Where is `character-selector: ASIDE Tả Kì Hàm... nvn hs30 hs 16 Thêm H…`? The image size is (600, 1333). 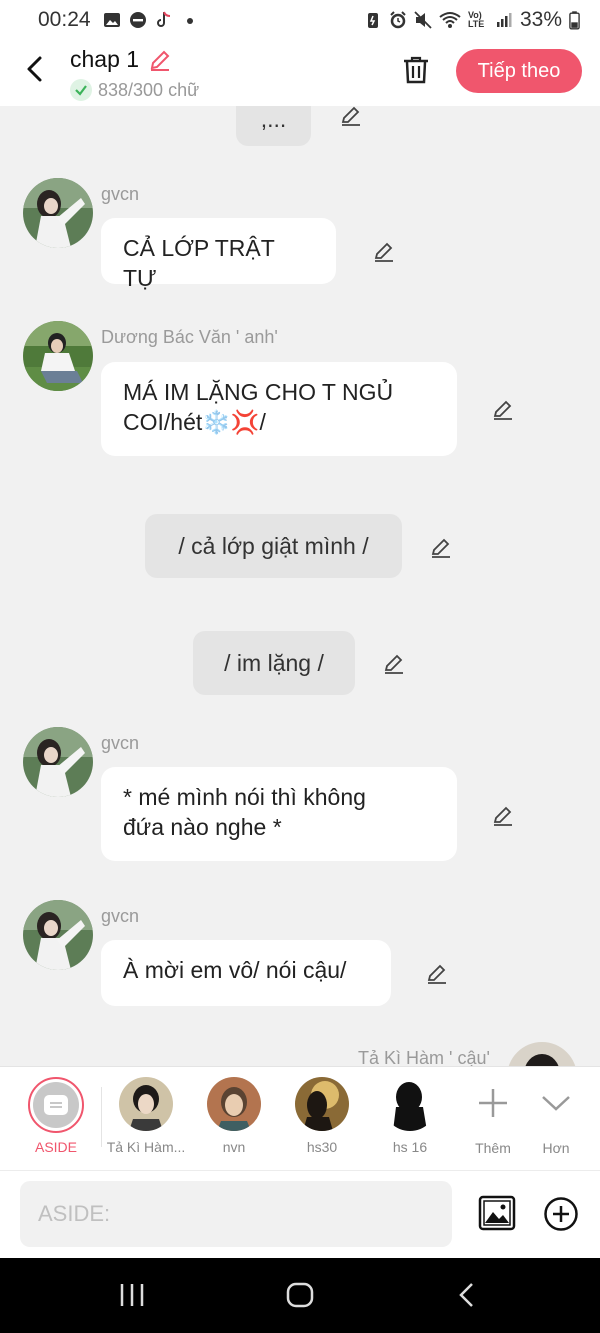 character-selector: ASIDE Tả Kì Hàm... nvn hs30 hs 16 Thêm H… is located at coordinates (300, 1118).